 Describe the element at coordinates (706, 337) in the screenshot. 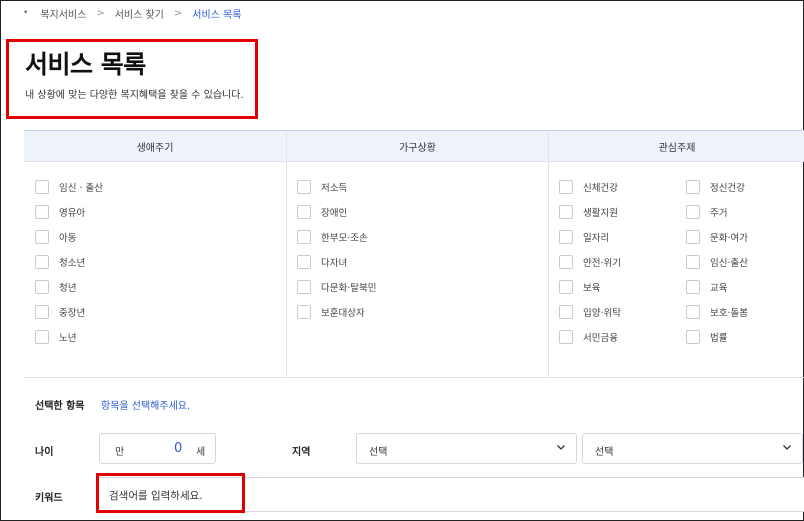

I see `check-legal: 법률` at that location.